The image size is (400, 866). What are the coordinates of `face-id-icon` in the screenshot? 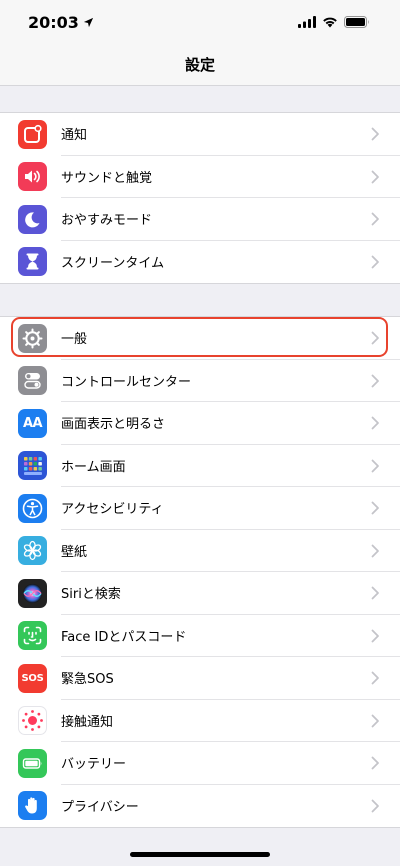 It's located at (32, 636).